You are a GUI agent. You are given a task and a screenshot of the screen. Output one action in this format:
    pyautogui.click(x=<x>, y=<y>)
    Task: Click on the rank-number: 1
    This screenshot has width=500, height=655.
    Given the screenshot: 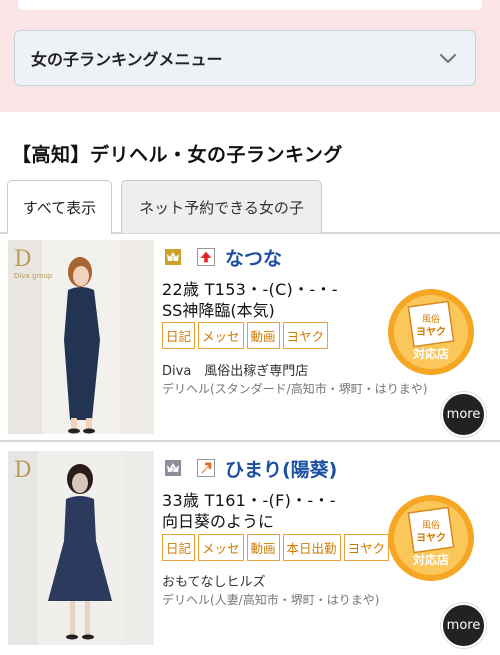 What is the action you would take?
    pyautogui.click(x=173, y=259)
    